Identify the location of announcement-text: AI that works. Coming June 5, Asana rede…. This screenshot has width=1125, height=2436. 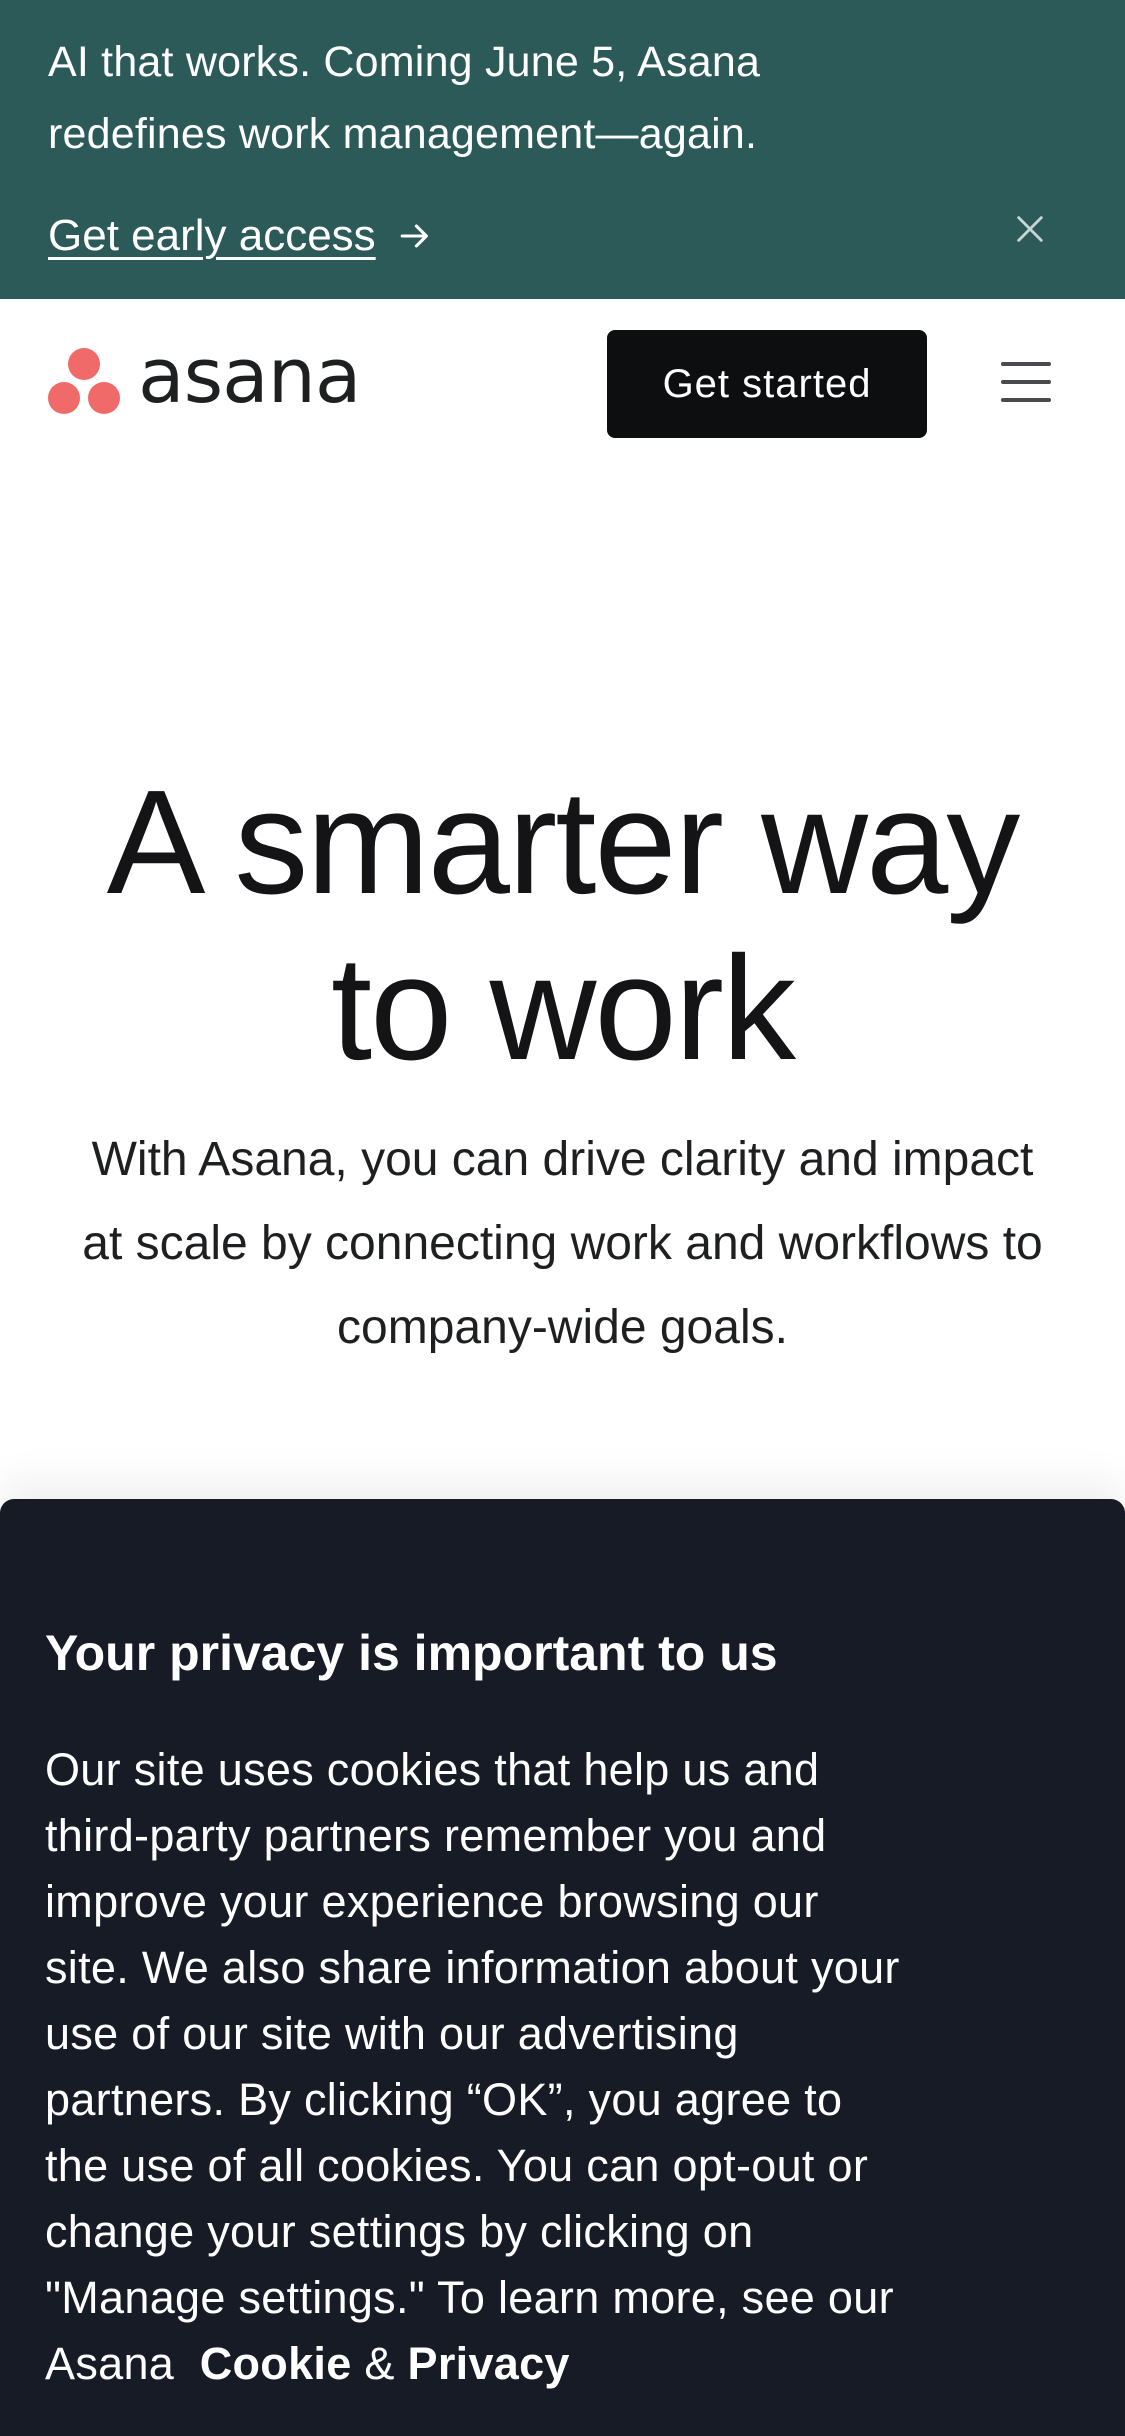
(404, 98).